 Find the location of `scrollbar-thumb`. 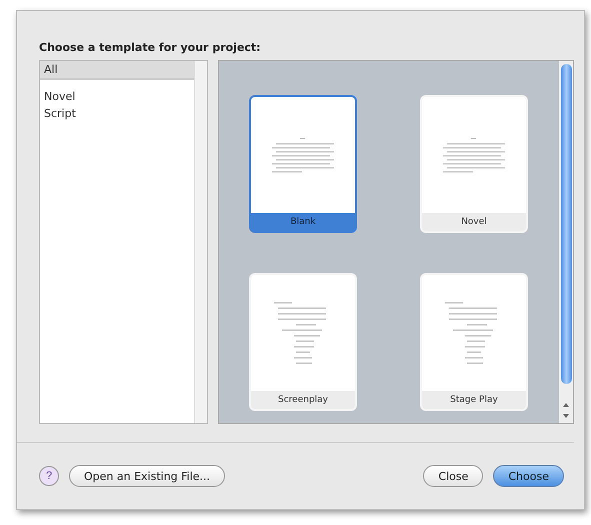

scrollbar-thumb is located at coordinates (566, 224).